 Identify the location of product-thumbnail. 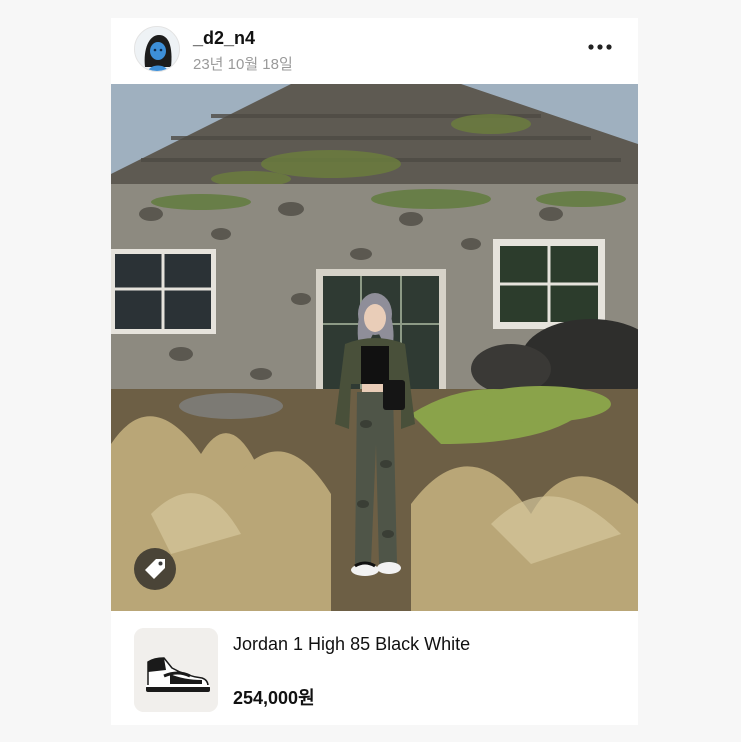
(176, 670).